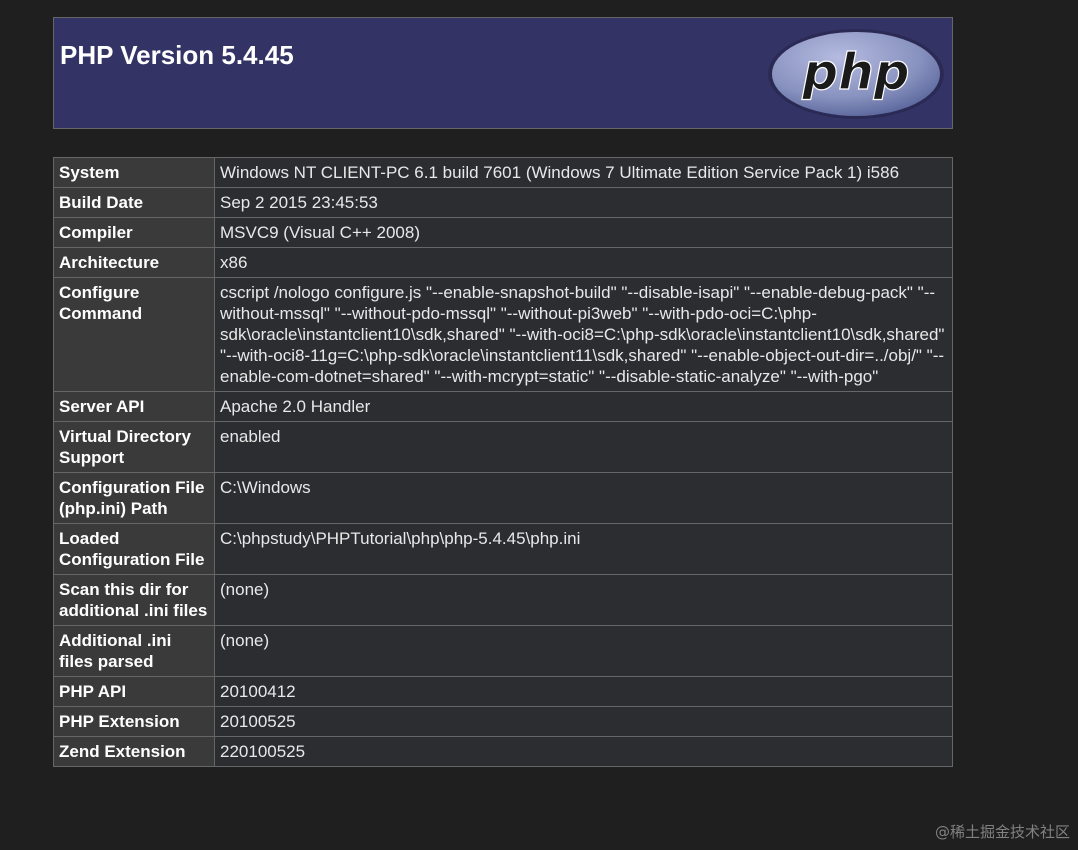 This screenshot has width=1078, height=850. What do you see at coordinates (134, 721) in the screenshot?
I see `row-key: PHP Extension` at bounding box center [134, 721].